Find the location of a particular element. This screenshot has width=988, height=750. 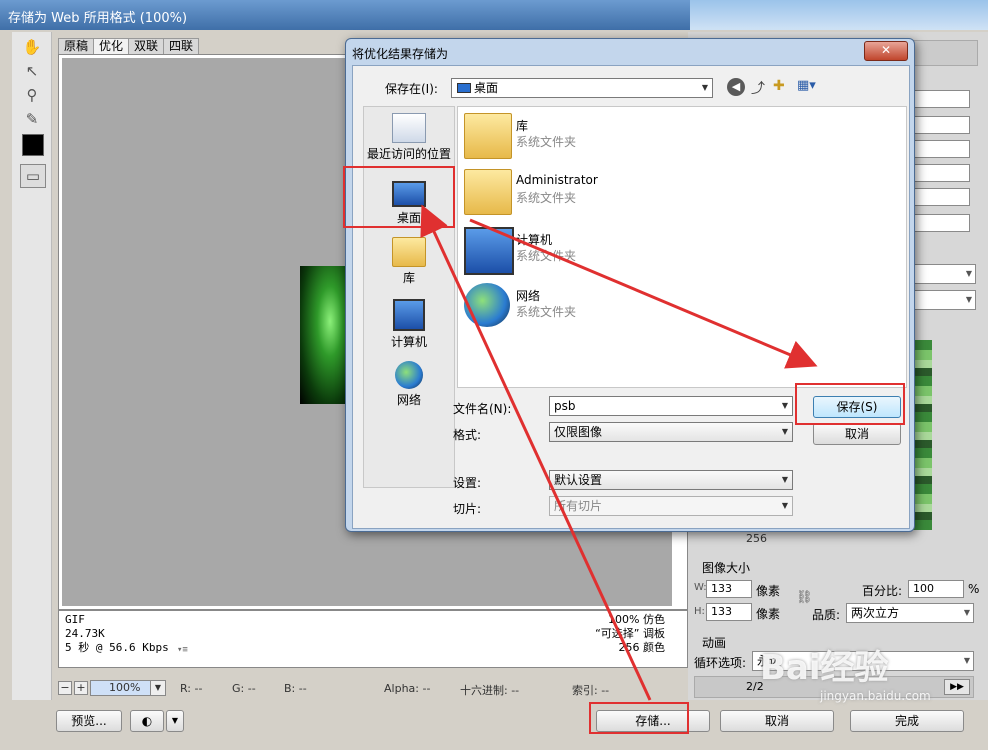

watermark-subtext: jingyan.baidu.com is located at coordinates (875, 696).